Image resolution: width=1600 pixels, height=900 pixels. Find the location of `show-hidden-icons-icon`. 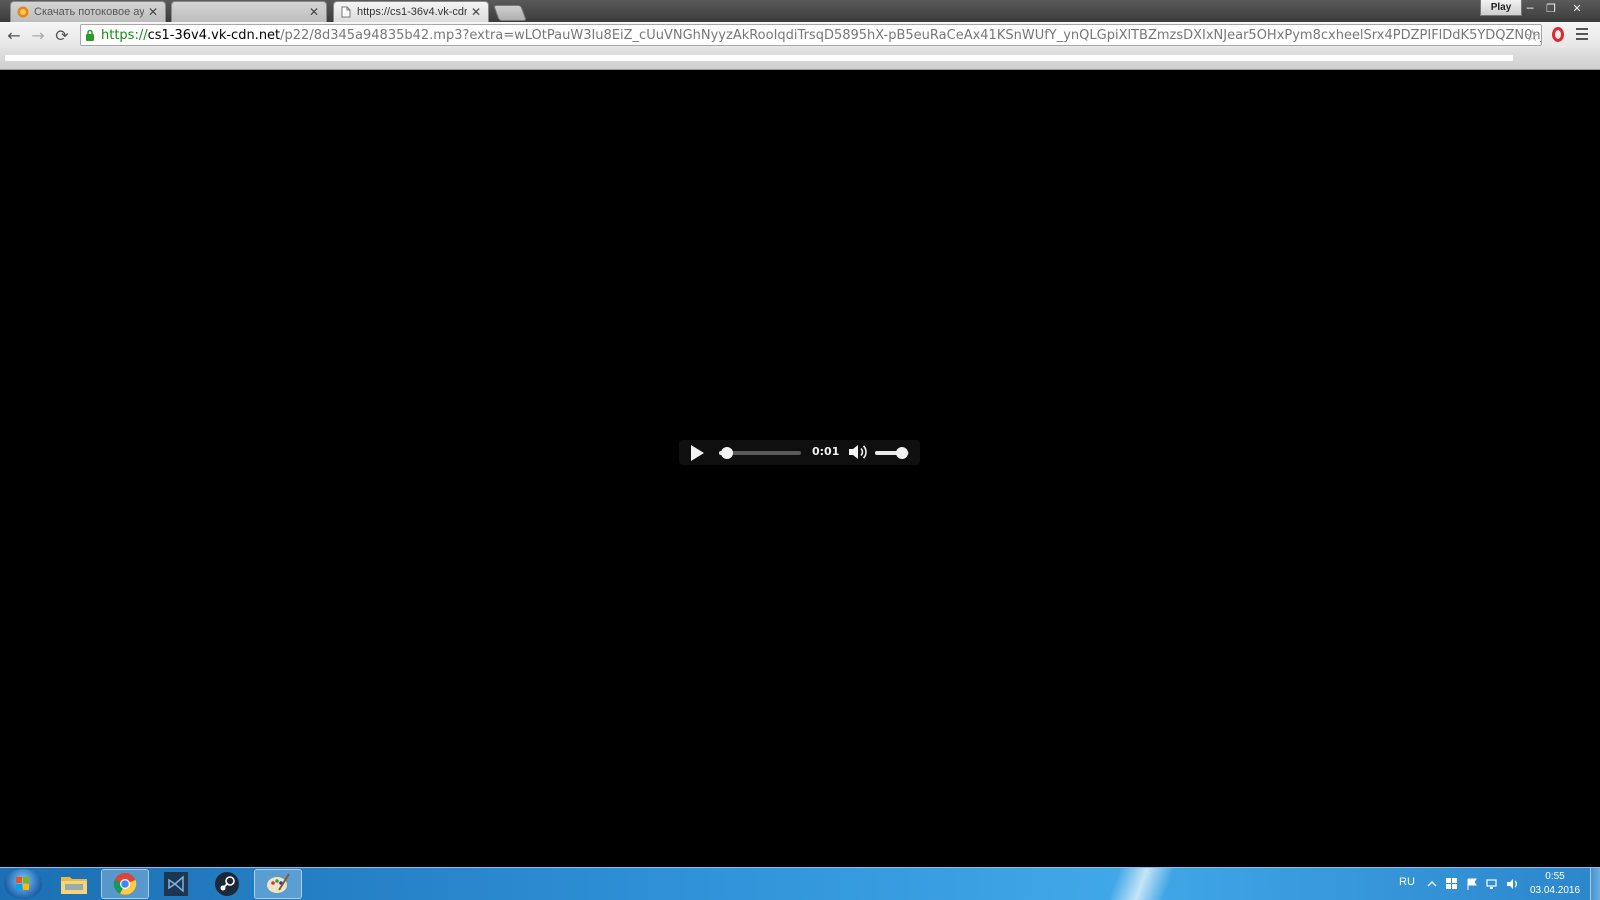

show-hidden-icons-icon is located at coordinates (1432, 884).